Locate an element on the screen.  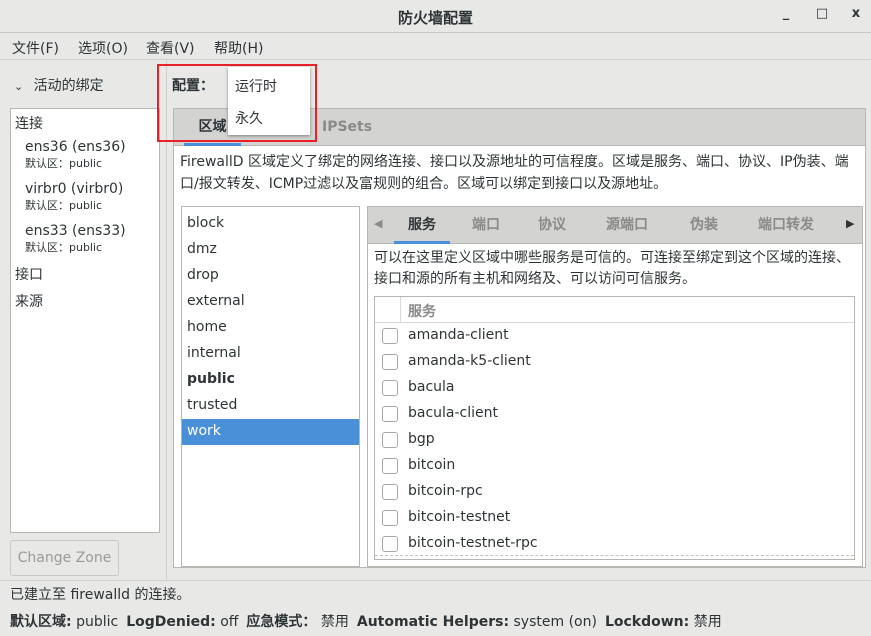
minimize-button: _ is located at coordinates (786, 16).